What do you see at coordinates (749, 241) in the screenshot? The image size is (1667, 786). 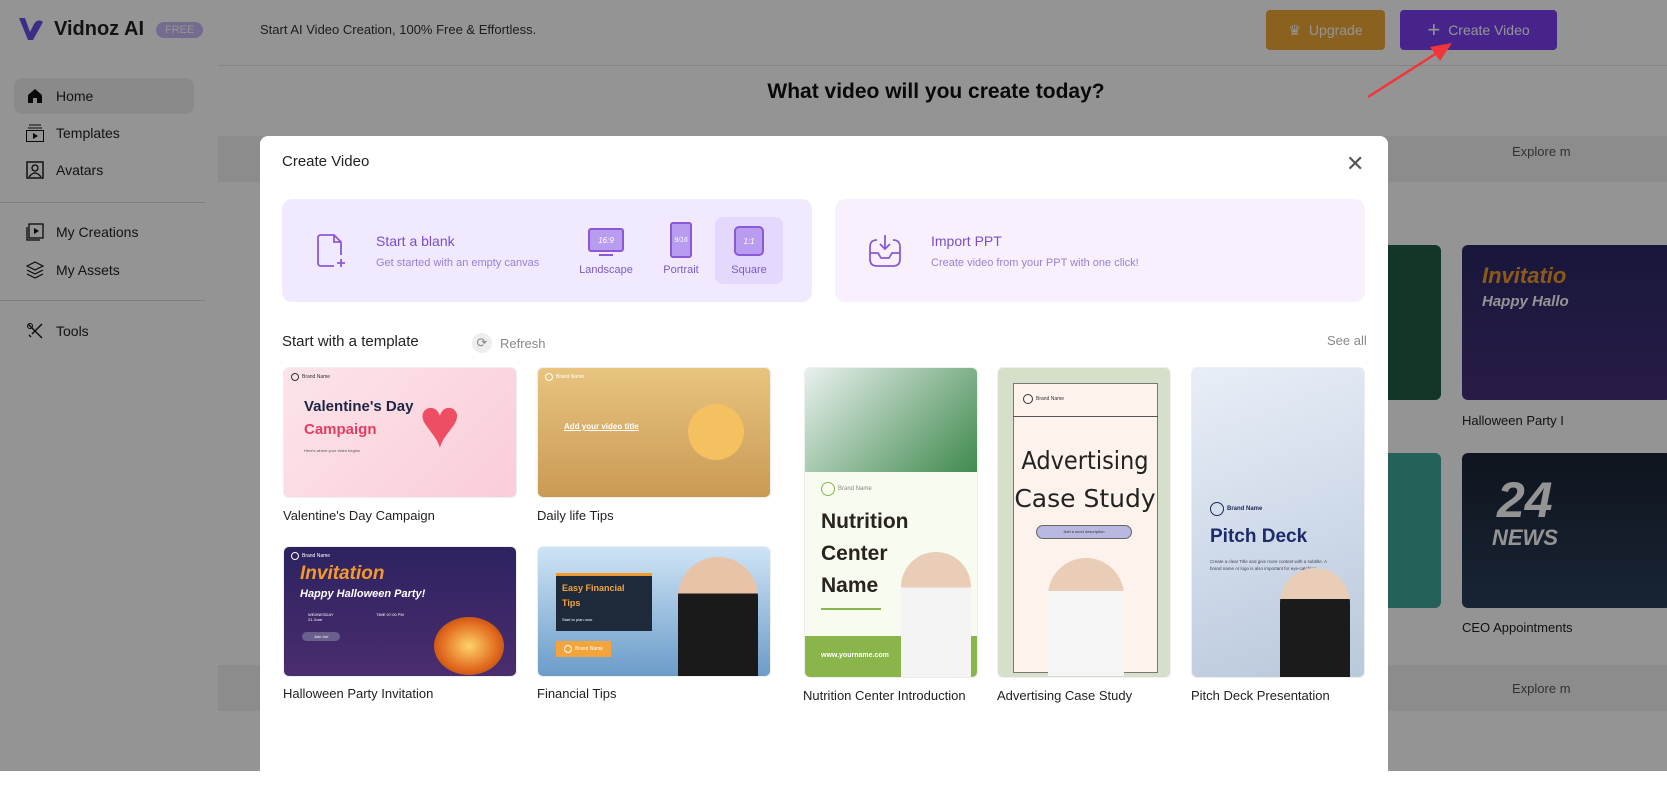 I see `square-icon: 1:1` at bounding box center [749, 241].